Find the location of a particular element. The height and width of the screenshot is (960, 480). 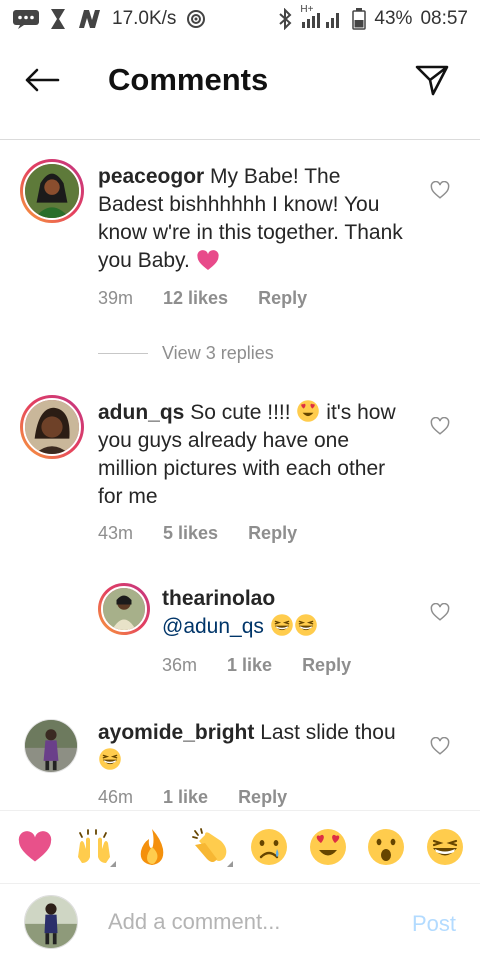

bluetooth-icon is located at coordinates (285, 19).